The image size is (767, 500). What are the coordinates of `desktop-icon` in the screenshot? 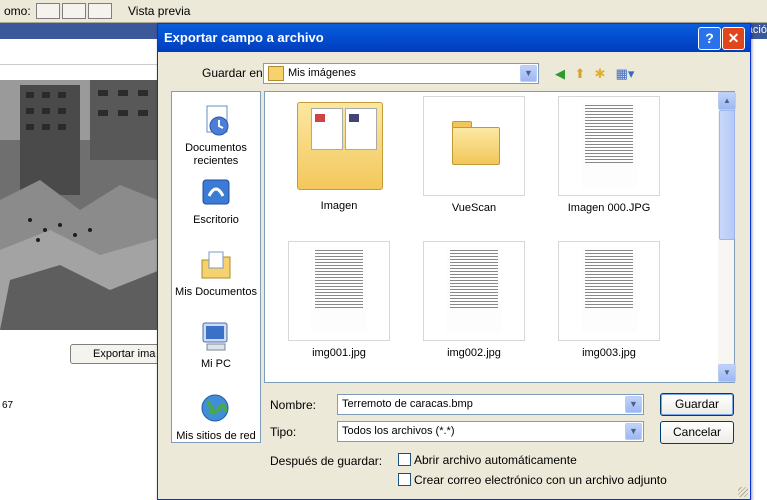 It's located at (216, 193).